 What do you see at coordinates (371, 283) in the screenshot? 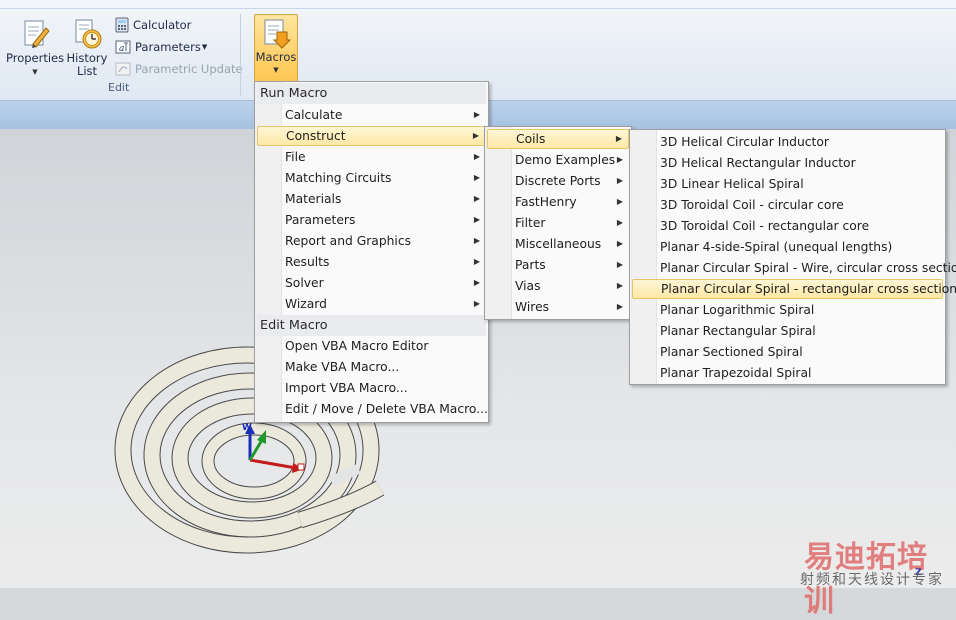
I see `menu-item-solver: Solver ▶` at bounding box center [371, 283].